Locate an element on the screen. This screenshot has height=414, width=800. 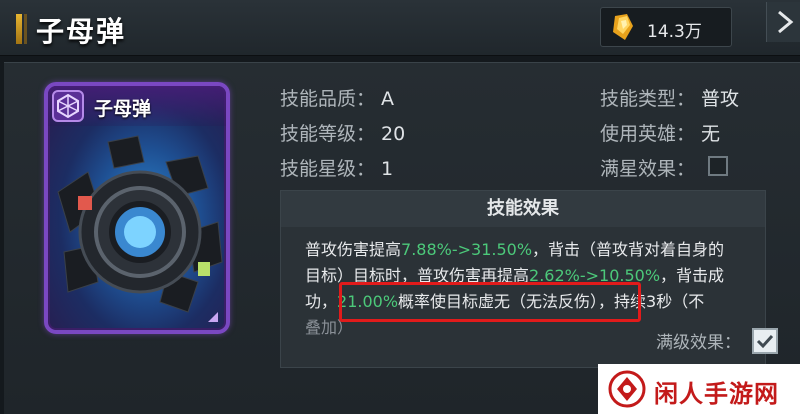
close-button is located at coordinates (783, 22).